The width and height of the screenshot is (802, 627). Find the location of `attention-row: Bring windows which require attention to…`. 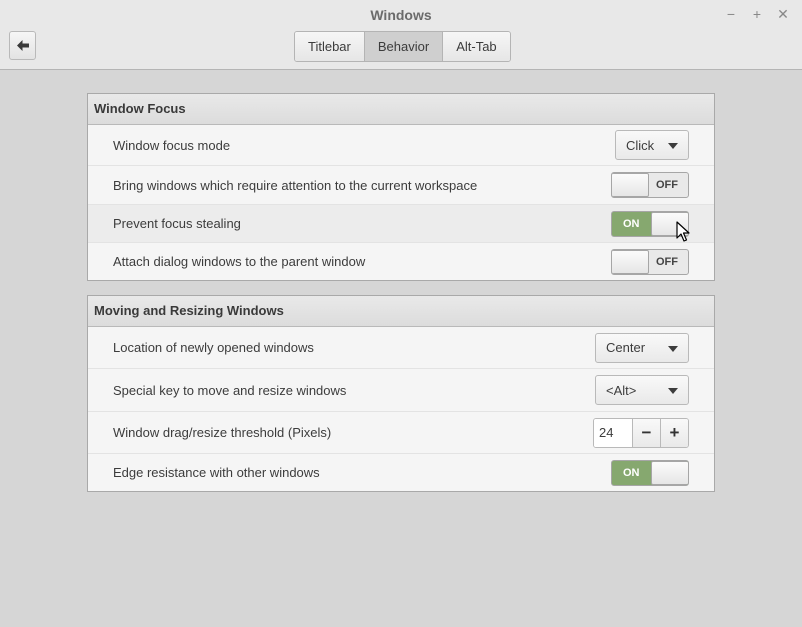

attention-row: Bring windows which require attention to… is located at coordinates (401, 185).